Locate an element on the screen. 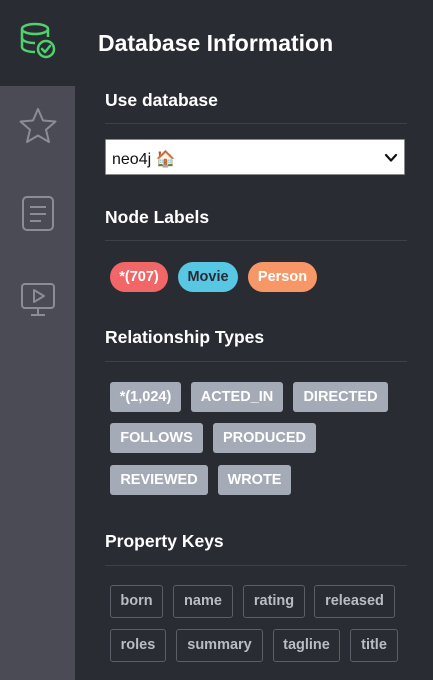 The height and width of the screenshot is (680, 433). node-label-movie: Movie is located at coordinates (208, 277).